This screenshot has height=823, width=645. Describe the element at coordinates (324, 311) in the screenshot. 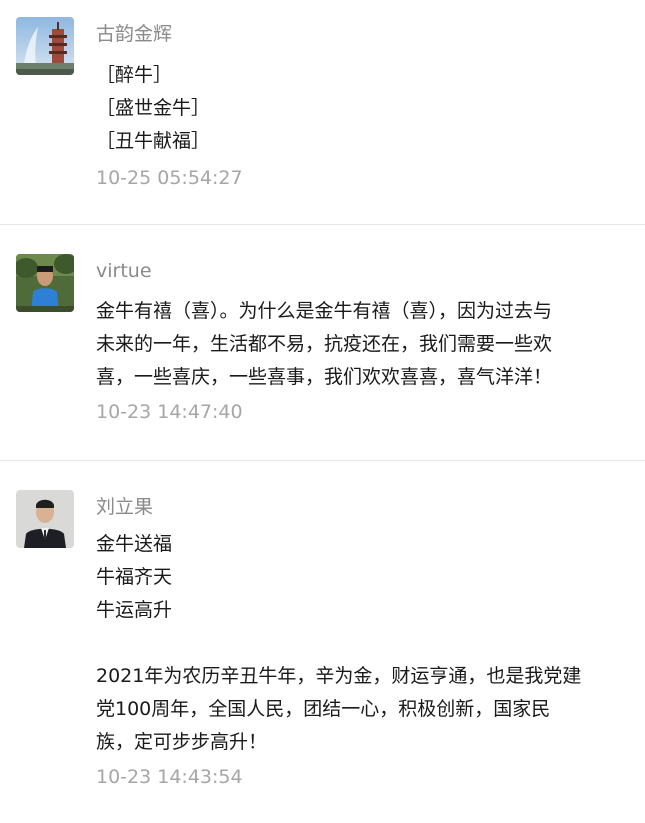

I see `comment-line: 金牛有禧（喜）。为什么是金牛有禧（喜），因为过去与` at that location.